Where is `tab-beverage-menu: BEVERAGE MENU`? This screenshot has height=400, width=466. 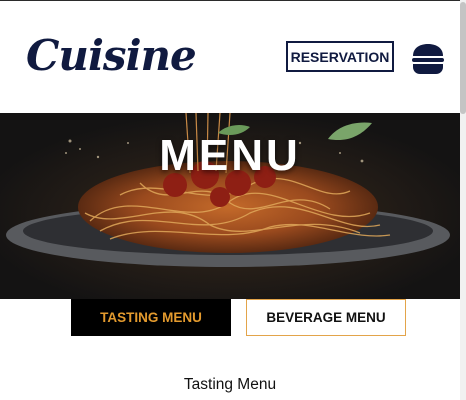
tab-beverage-menu: BEVERAGE MENU is located at coordinates (326, 317).